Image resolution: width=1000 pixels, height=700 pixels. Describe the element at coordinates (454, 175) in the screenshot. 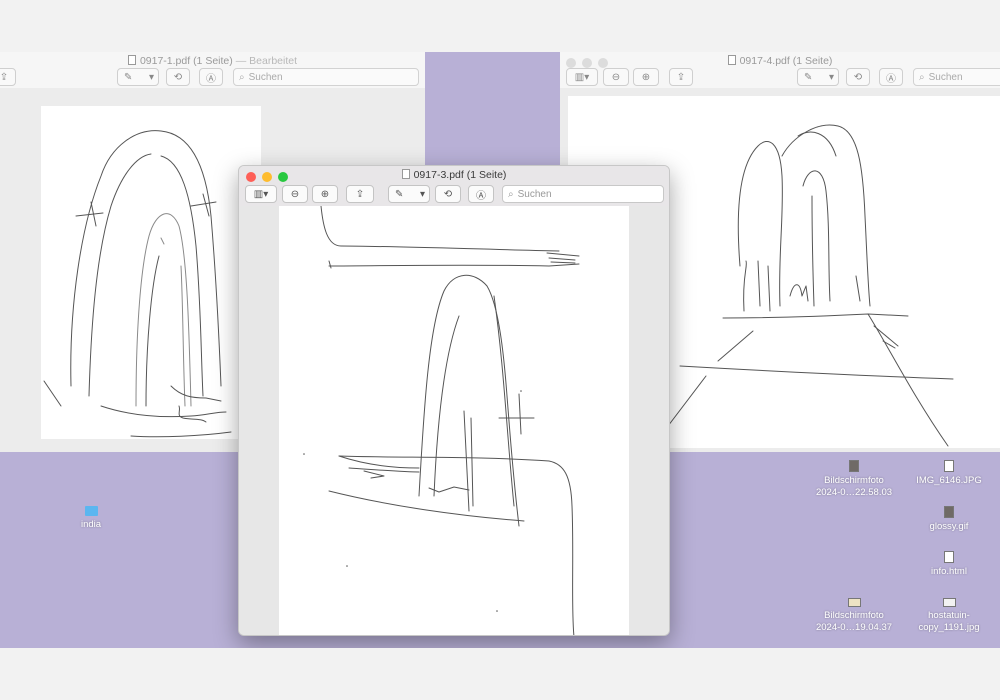

I see `window-title: 0917-3.pdf (1 Seite)` at that location.